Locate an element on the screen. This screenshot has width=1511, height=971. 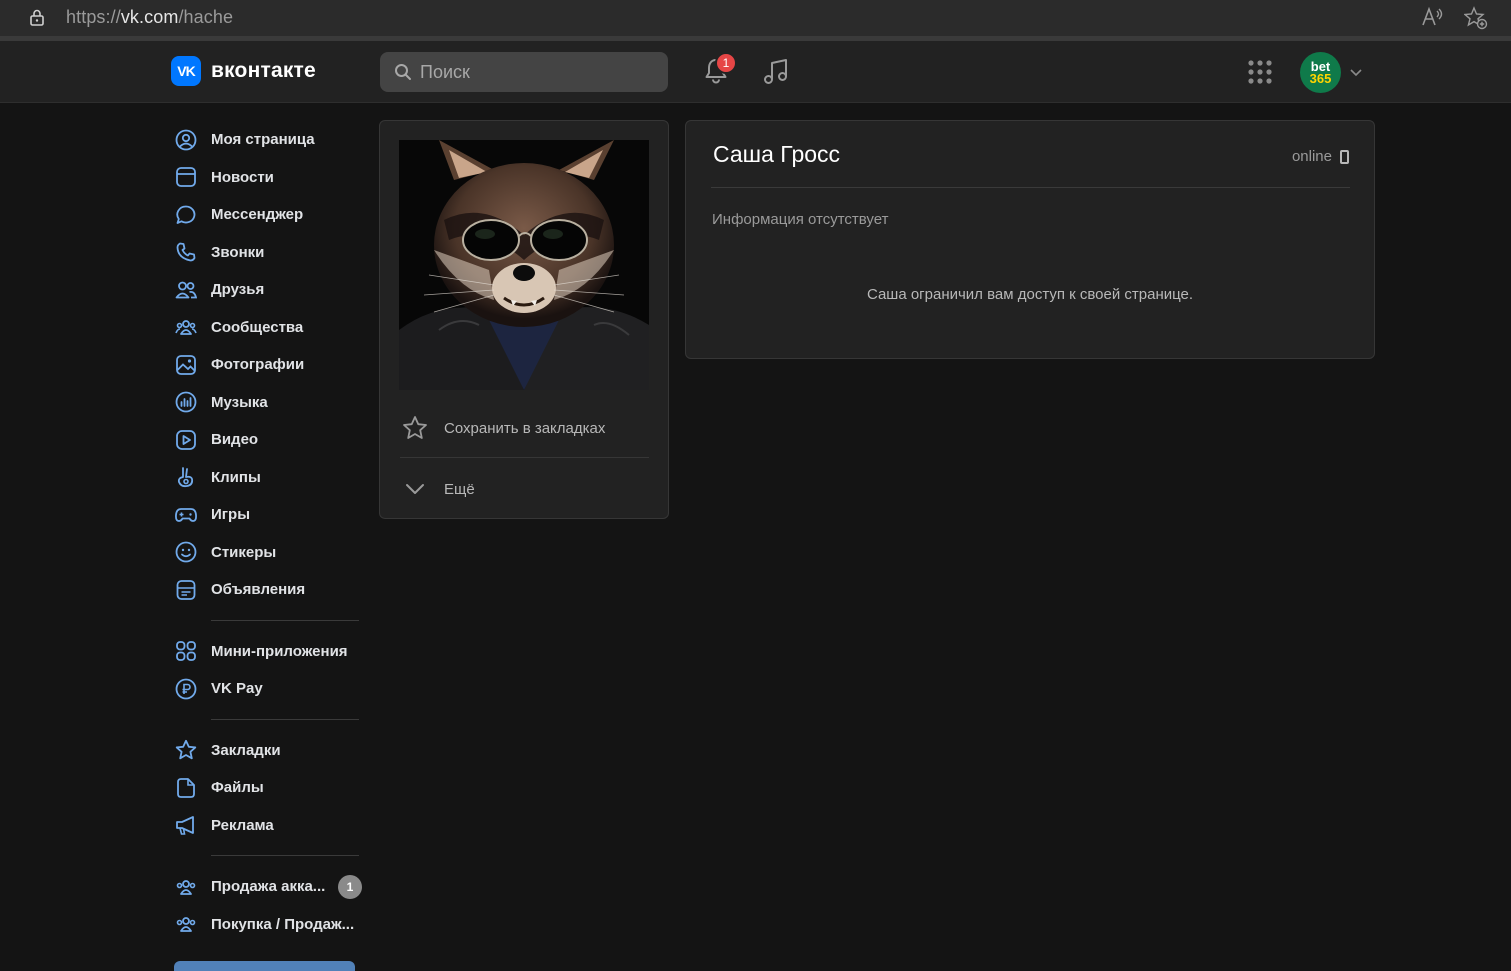
url-field: https://vk.com/hache is located at coordinates (149, 17).